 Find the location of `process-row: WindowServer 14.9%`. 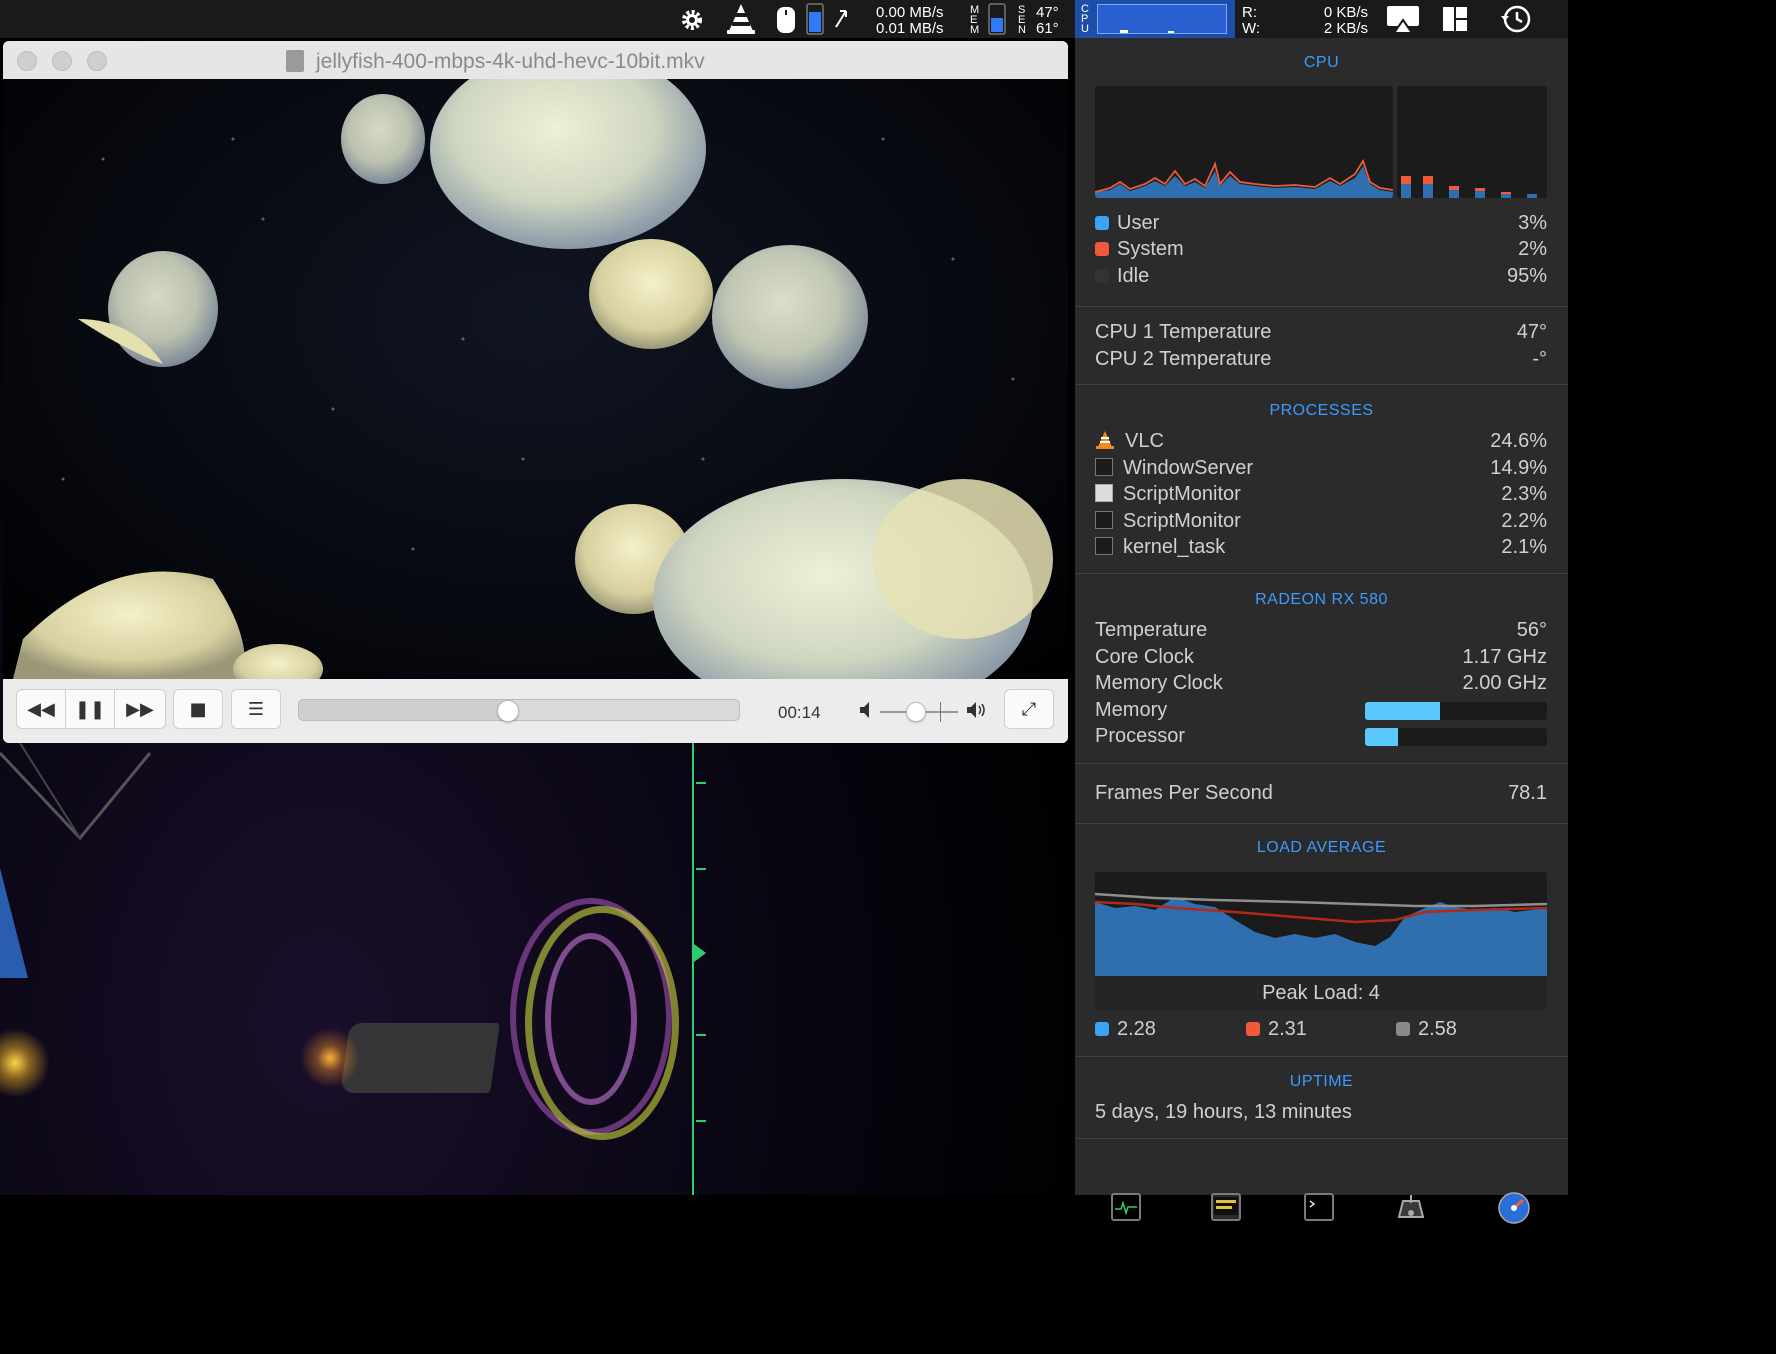

process-row: WindowServer 14.9% is located at coordinates (1321, 468).